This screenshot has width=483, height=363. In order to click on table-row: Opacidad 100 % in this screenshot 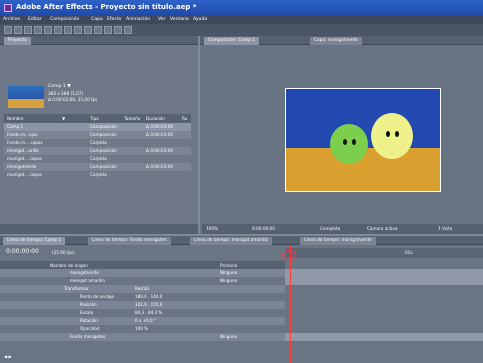, I will do `click(142, 329)`.